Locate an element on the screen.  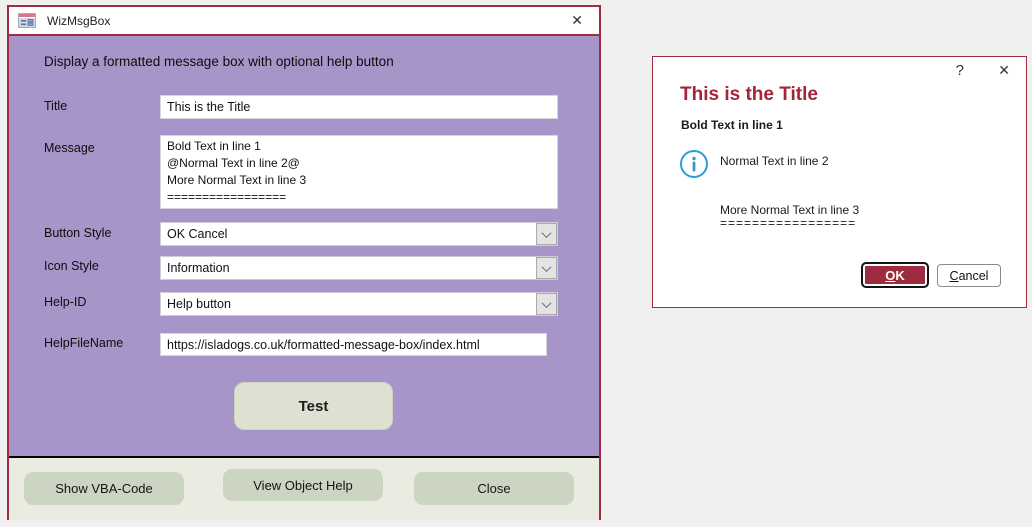
help-file-name-label: HelpFileName is located at coordinates (84, 343).